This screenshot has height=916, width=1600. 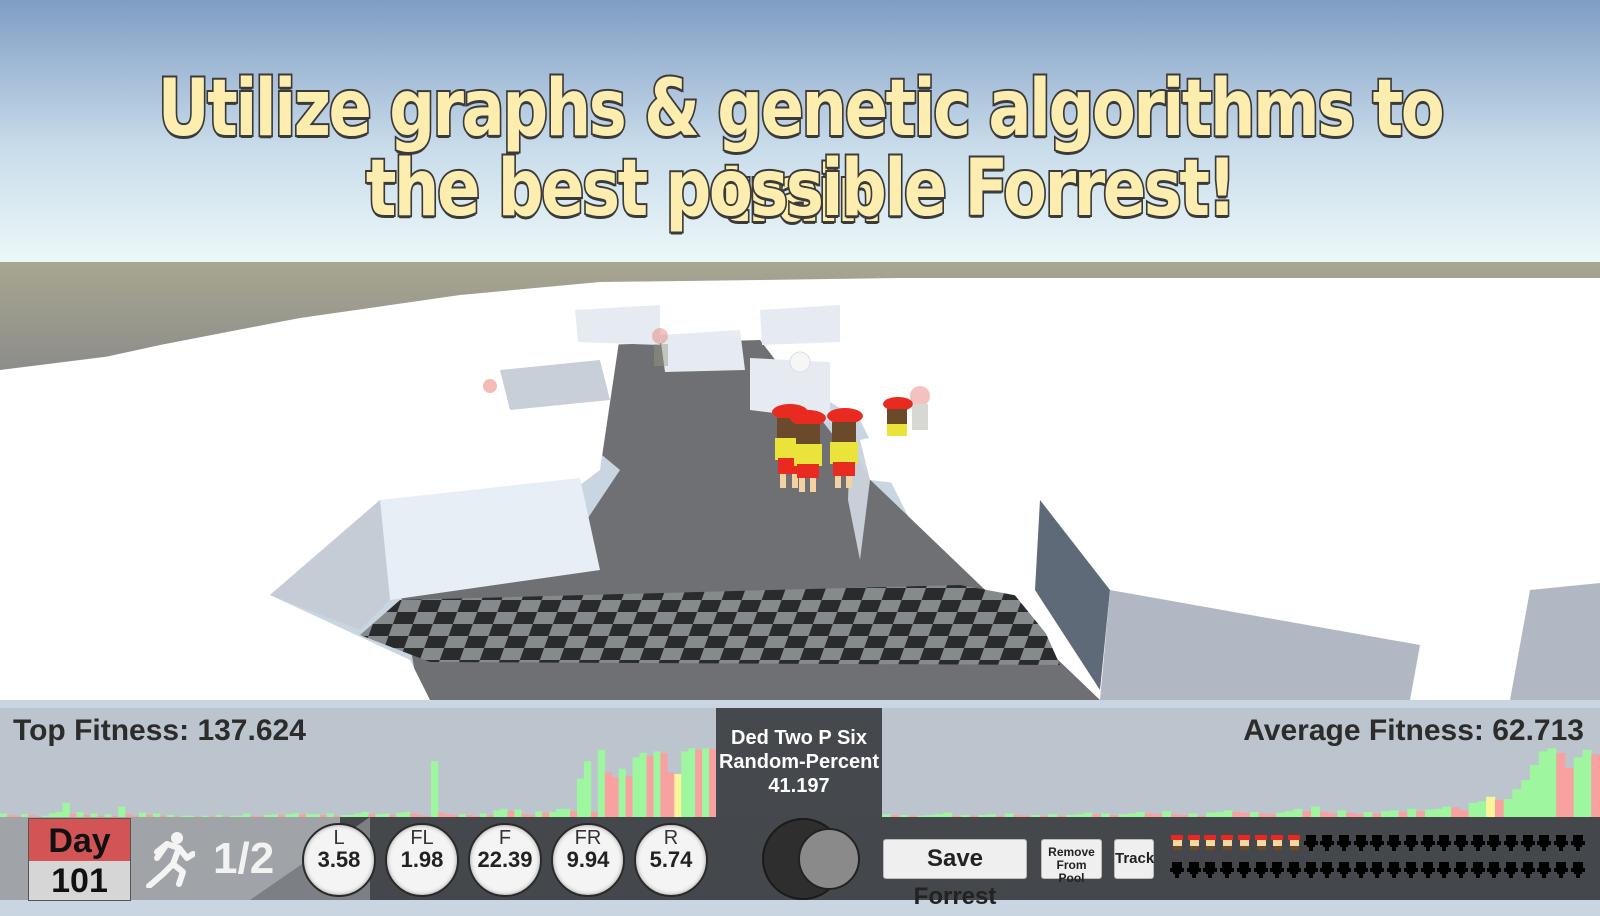 What do you see at coordinates (671, 838) in the screenshot?
I see `sensor-name: R` at bounding box center [671, 838].